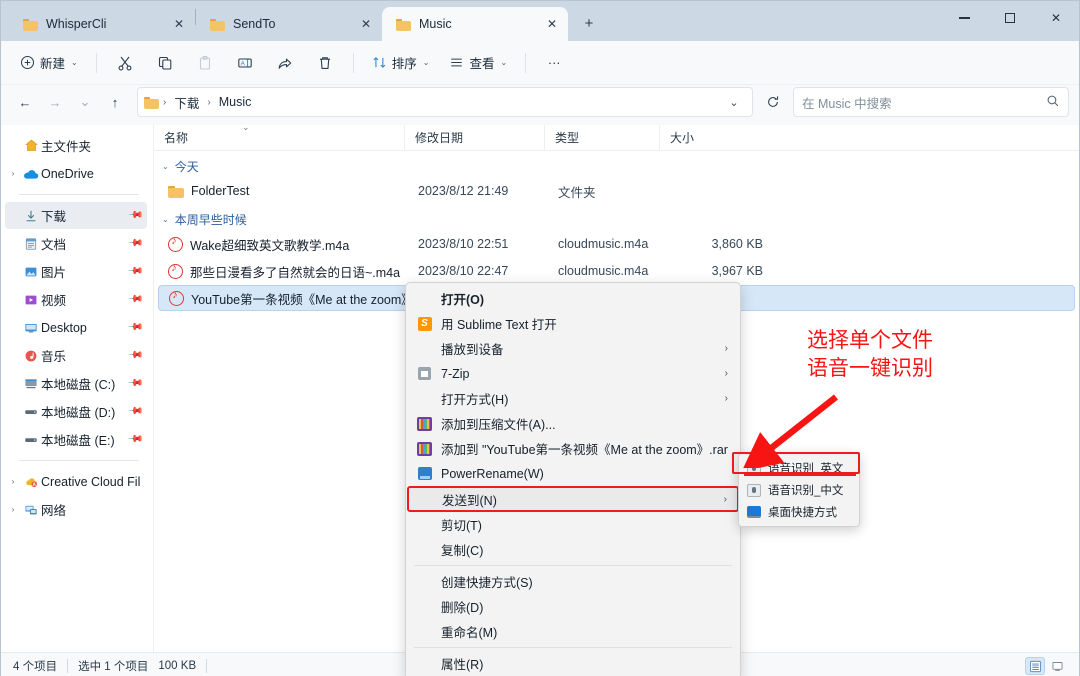 The height and width of the screenshot is (676, 1080). I want to click on context-menu-item-create-shortcut: 创建快捷方式(S), so click(573, 581).